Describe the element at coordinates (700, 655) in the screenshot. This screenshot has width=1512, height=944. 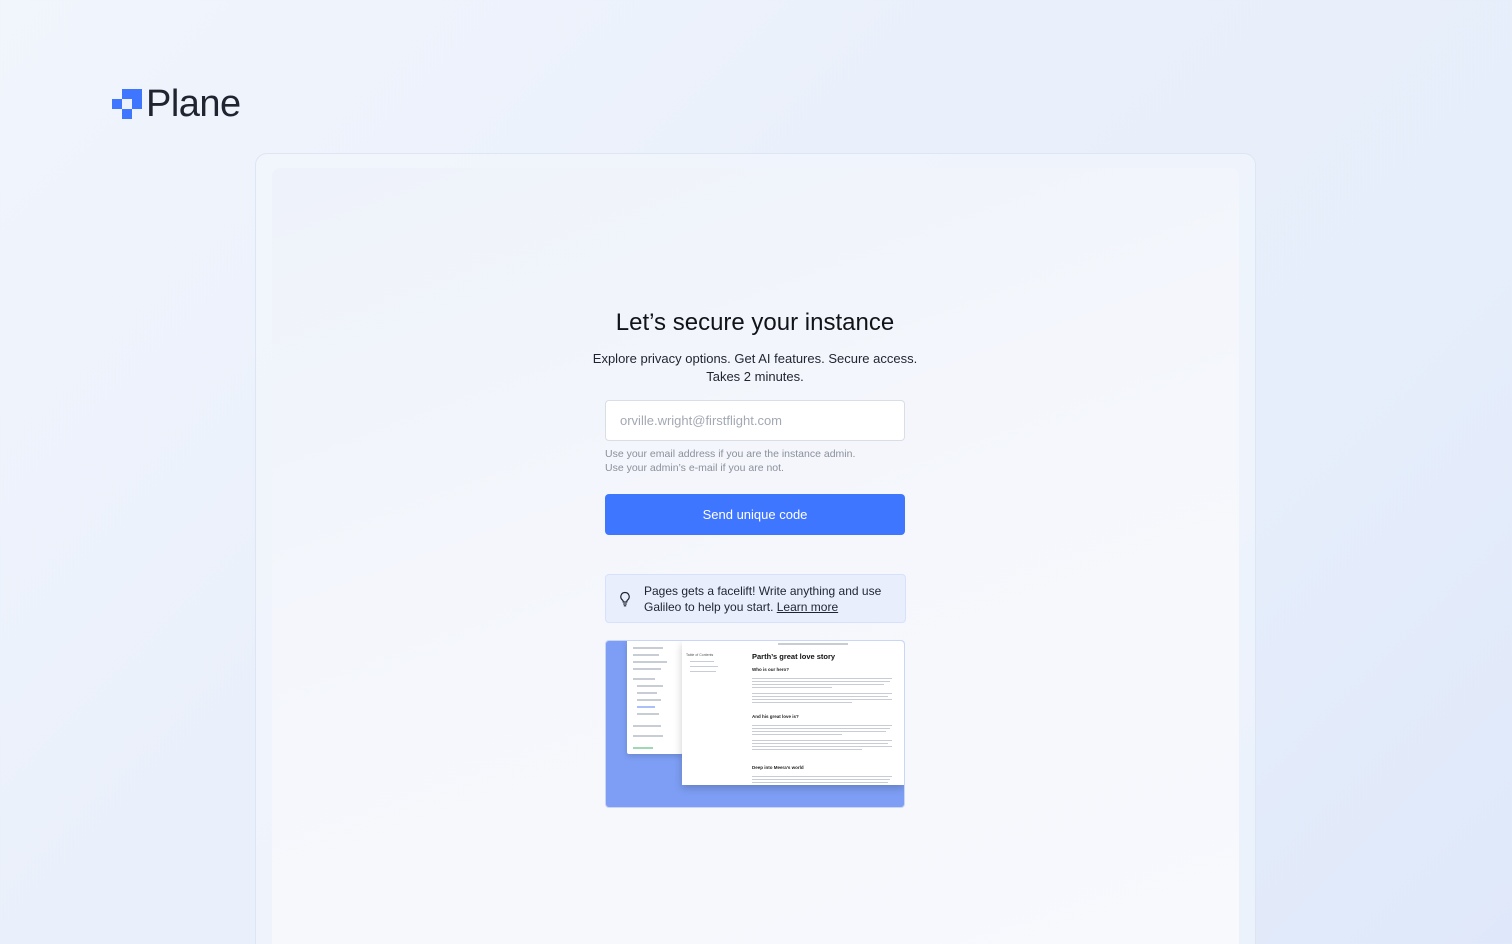
I see `preview-toc-title: Table of Contents` at that location.